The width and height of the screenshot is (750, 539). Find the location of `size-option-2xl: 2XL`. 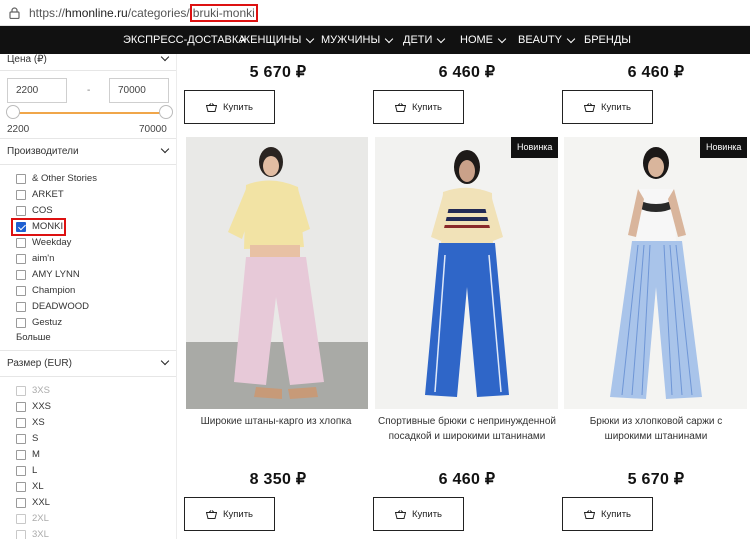

size-option-2xl: 2XL is located at coordinates (32, 518).